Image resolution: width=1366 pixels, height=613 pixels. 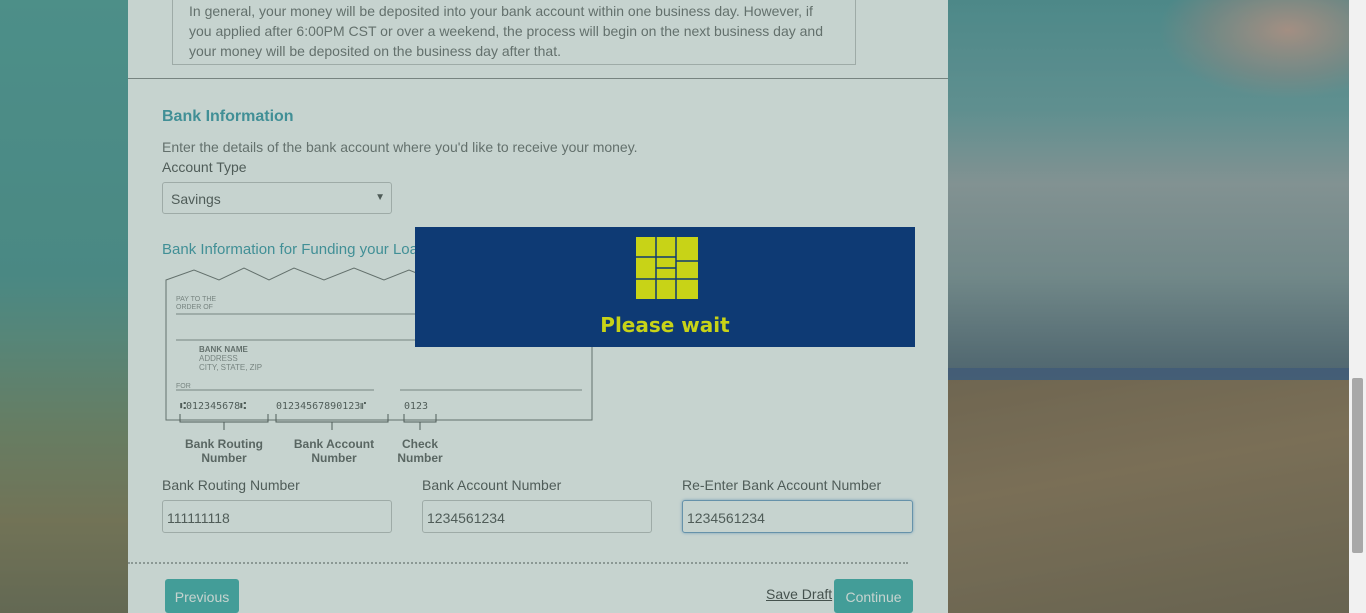 I want to click on page-scrollbar, so click(x=1357, y=306).